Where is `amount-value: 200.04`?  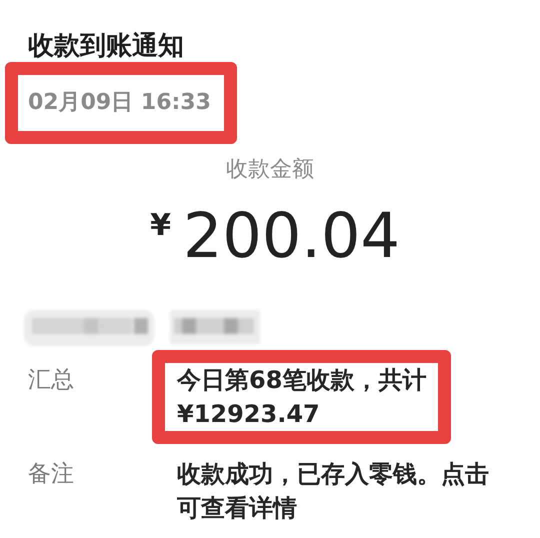
amount-value: 200.04 is located at coordinates (291, 236).